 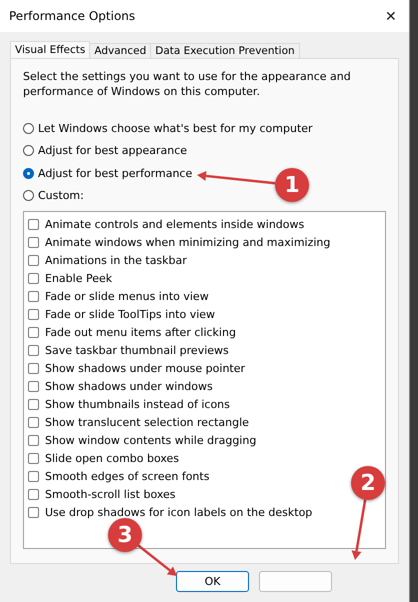 What do you see at coordinates (50, 49) in the screenshot?
I see `tab: Visual Effects` at bounding box center [50, 49].